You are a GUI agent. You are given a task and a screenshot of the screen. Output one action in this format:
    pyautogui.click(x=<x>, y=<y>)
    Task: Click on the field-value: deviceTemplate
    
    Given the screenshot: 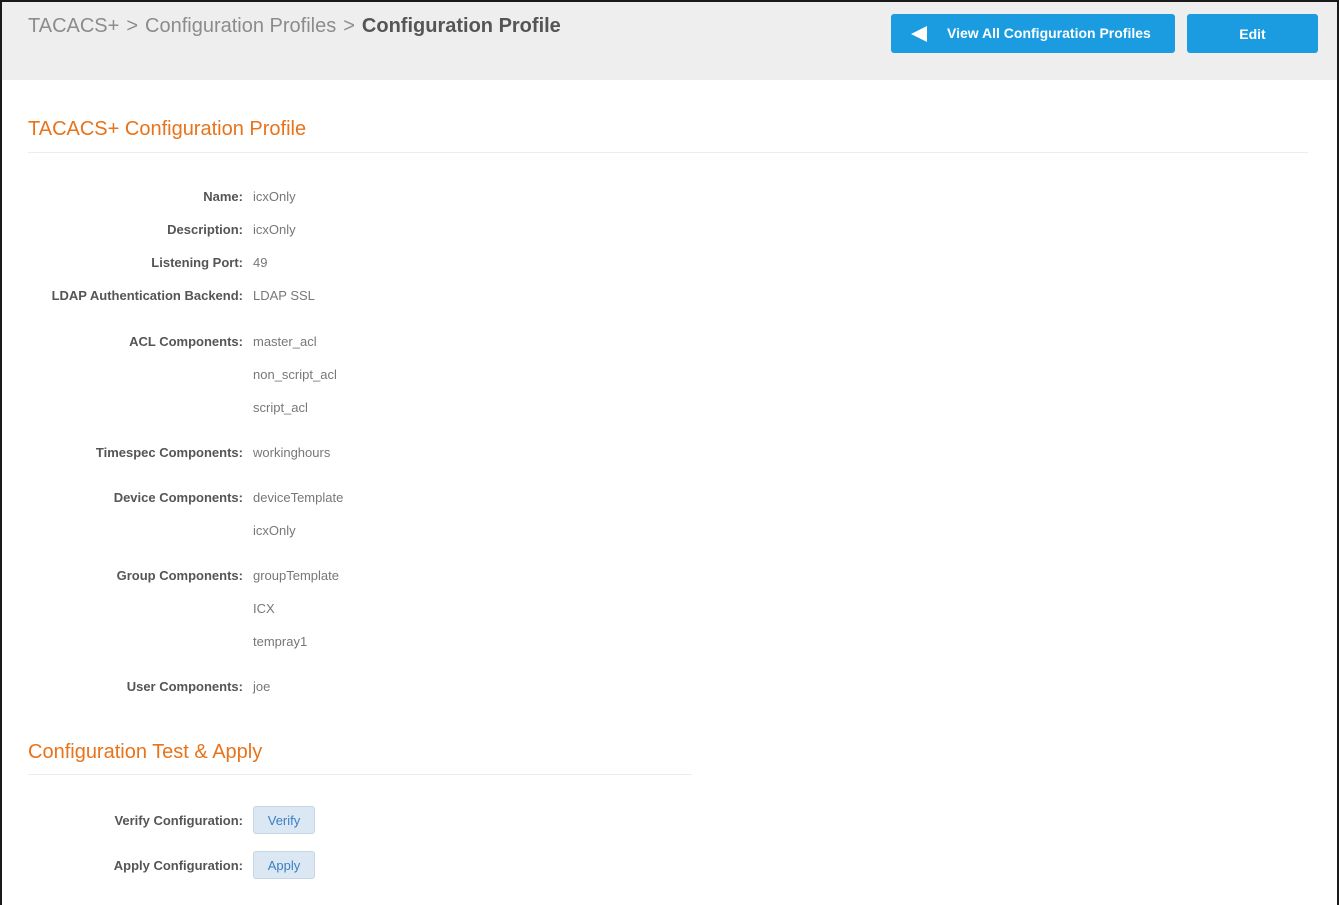 What is the action you would take?
    pyautogui.click(x=298, y=497)
    